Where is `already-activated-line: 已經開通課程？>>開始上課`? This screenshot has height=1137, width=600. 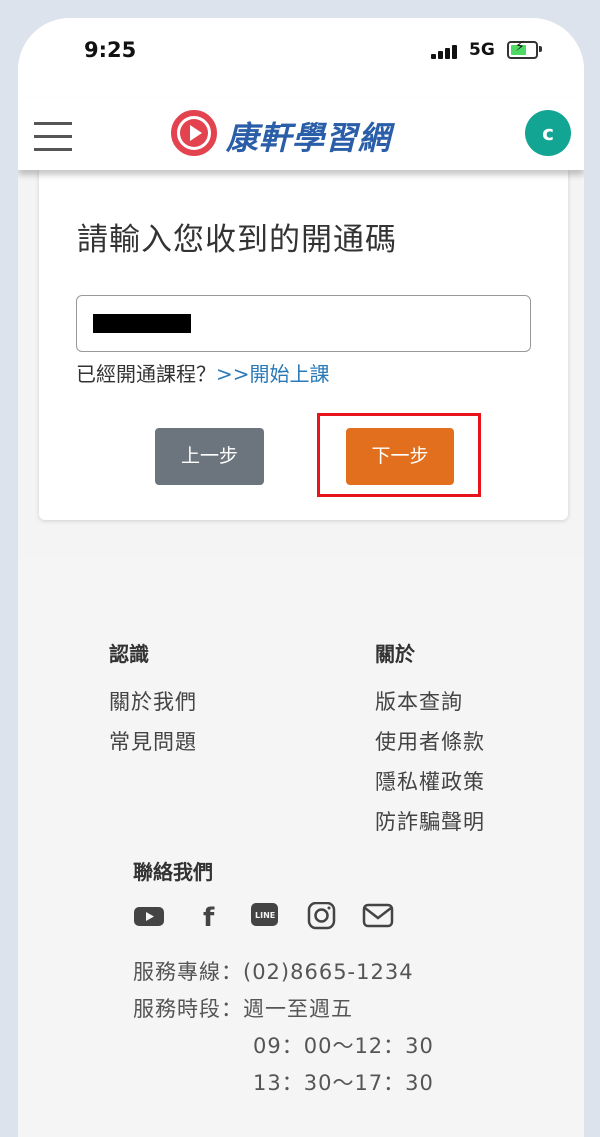
already-activated-line: 已經開通課程？>>開始上課 is located at coordinates (203, 372).